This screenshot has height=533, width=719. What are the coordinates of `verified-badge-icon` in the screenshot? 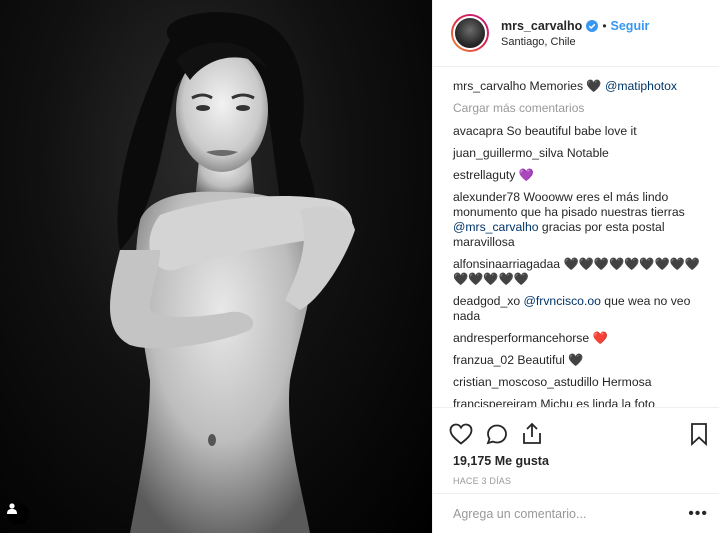 It's located at (592, 25).